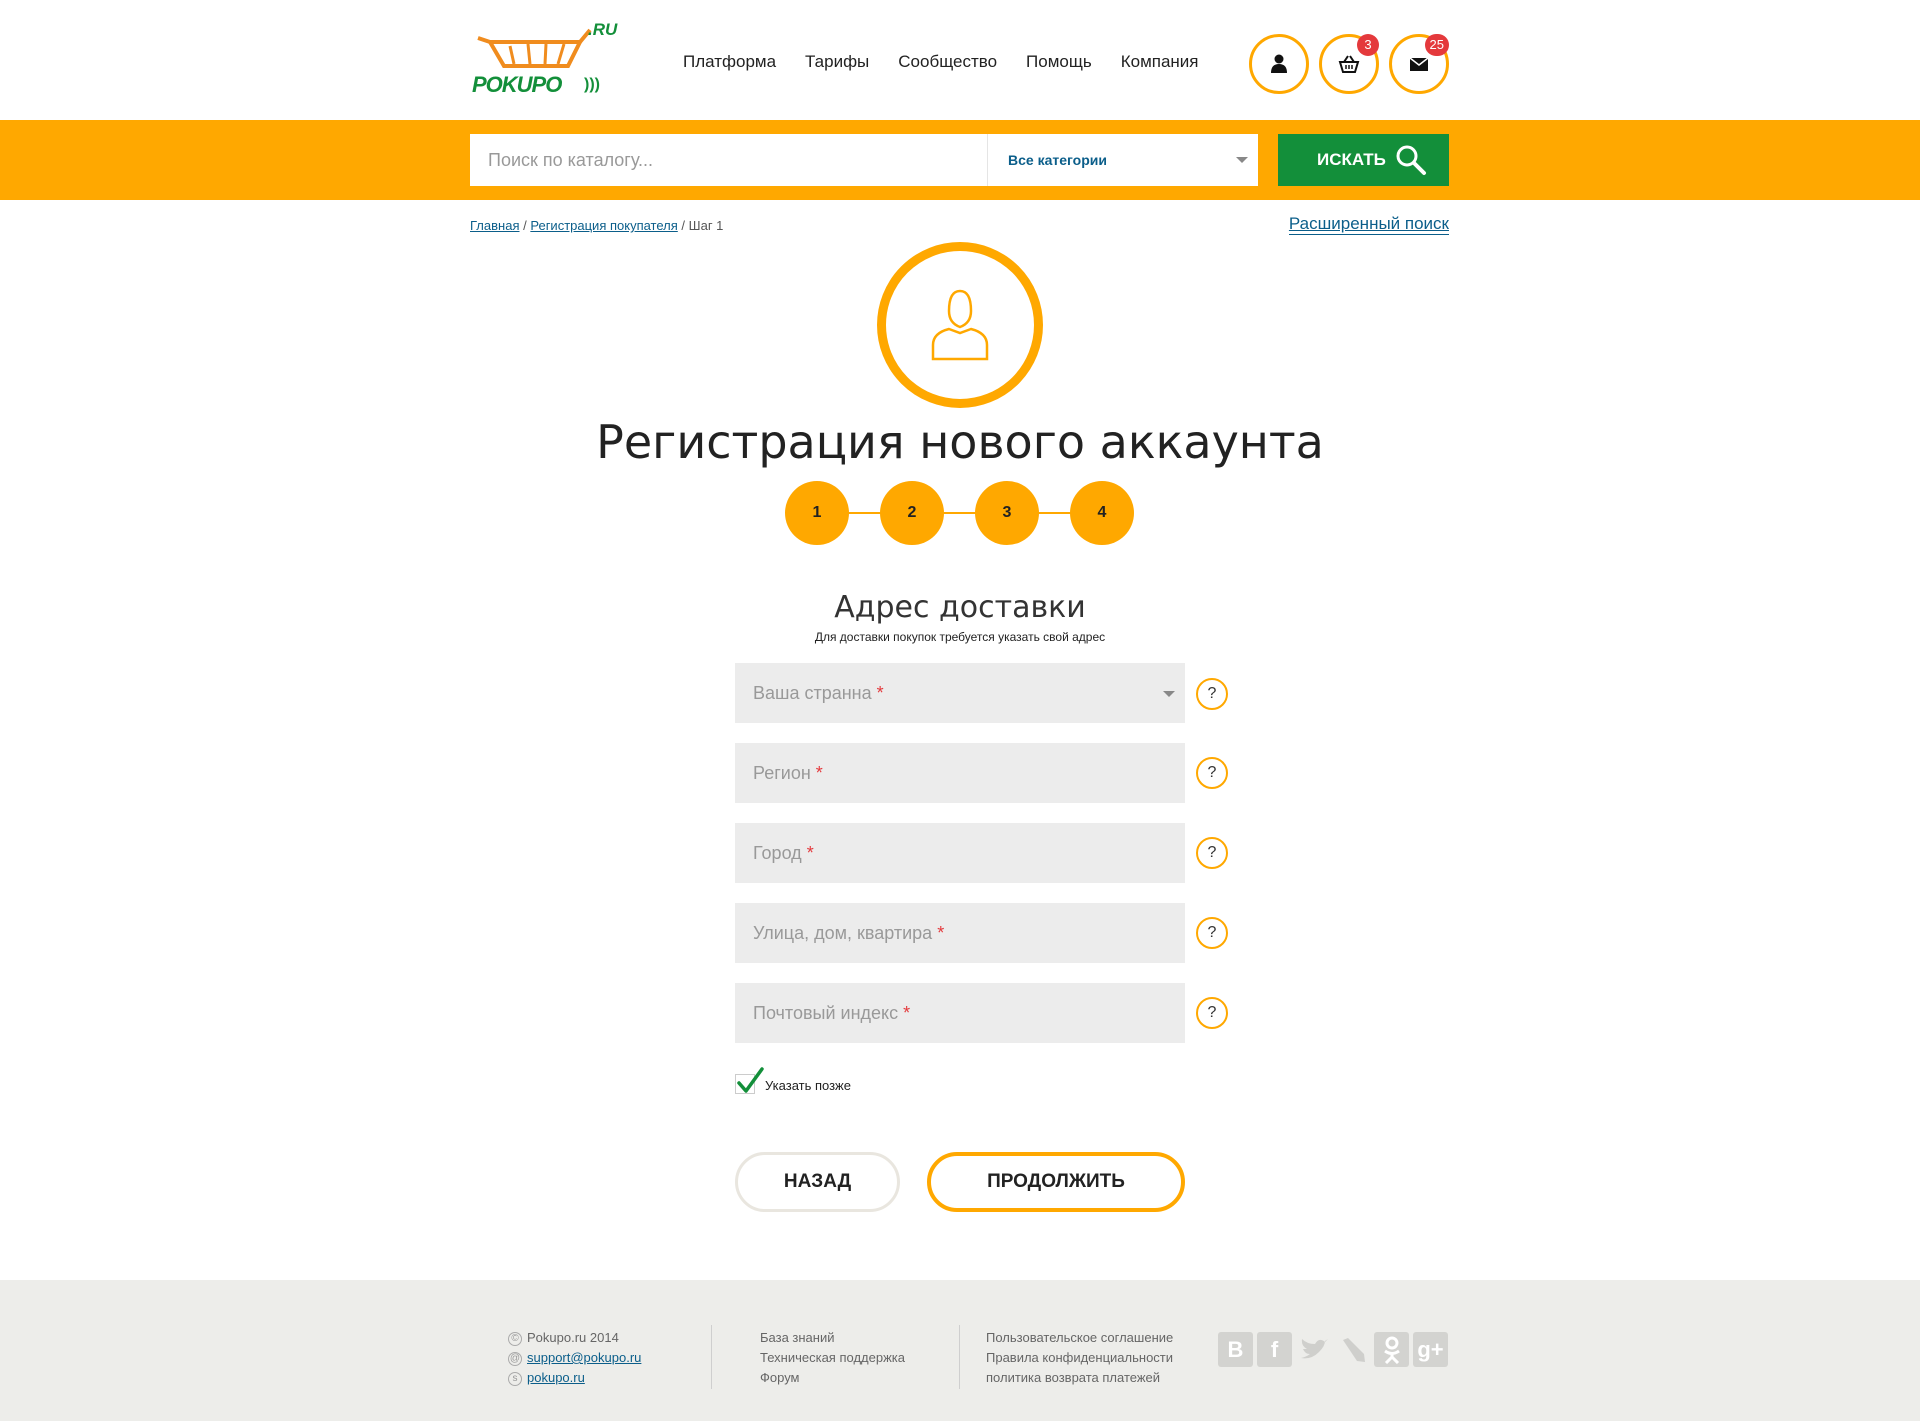  Describe the element at coordinates (960, 442) in the screenshot. I see `page-title: Регистрация нового аккаунта` at that location.